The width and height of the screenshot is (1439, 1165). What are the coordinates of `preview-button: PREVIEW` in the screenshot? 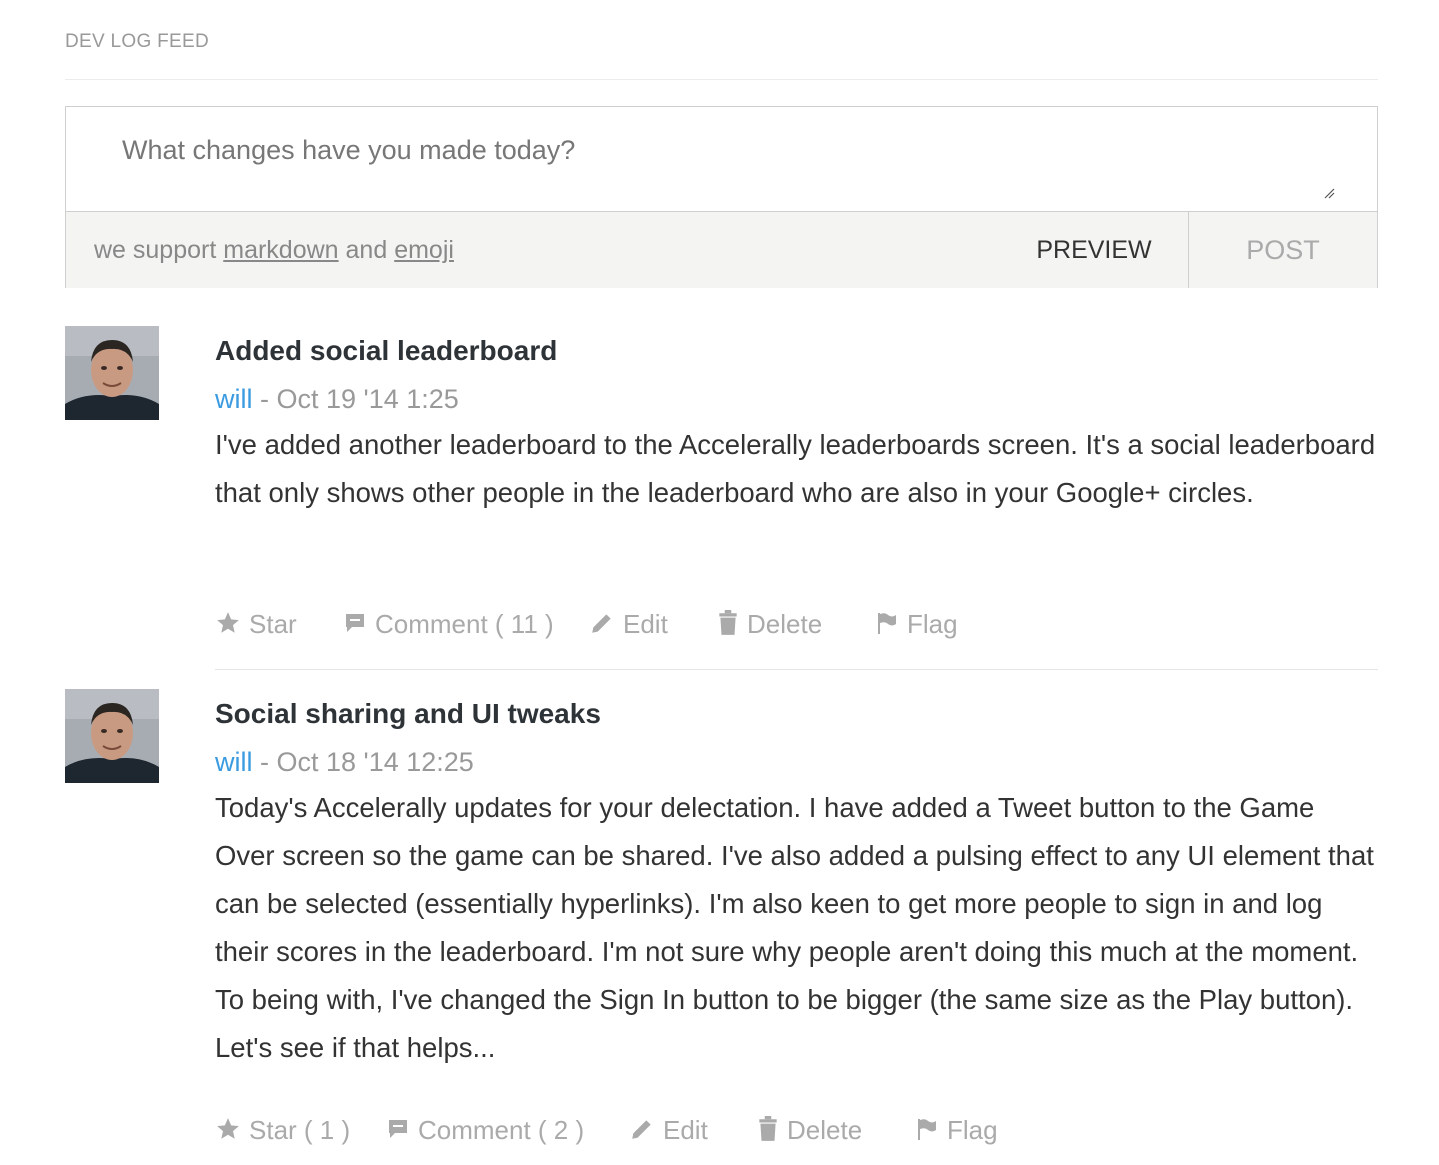 It's located at (1094, 250).